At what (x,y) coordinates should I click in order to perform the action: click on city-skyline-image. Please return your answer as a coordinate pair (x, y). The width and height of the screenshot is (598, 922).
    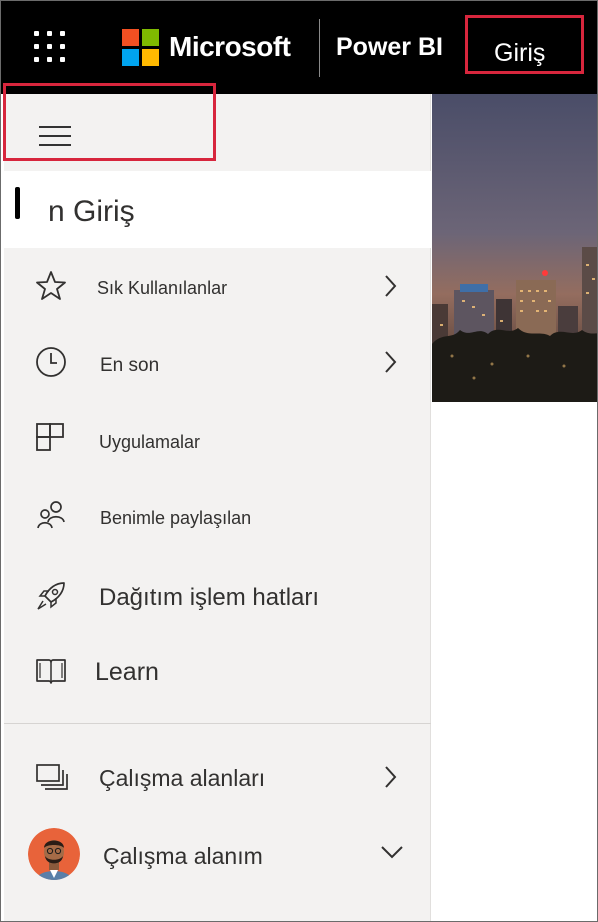
    Looking at the image, I should click on (514, 248).